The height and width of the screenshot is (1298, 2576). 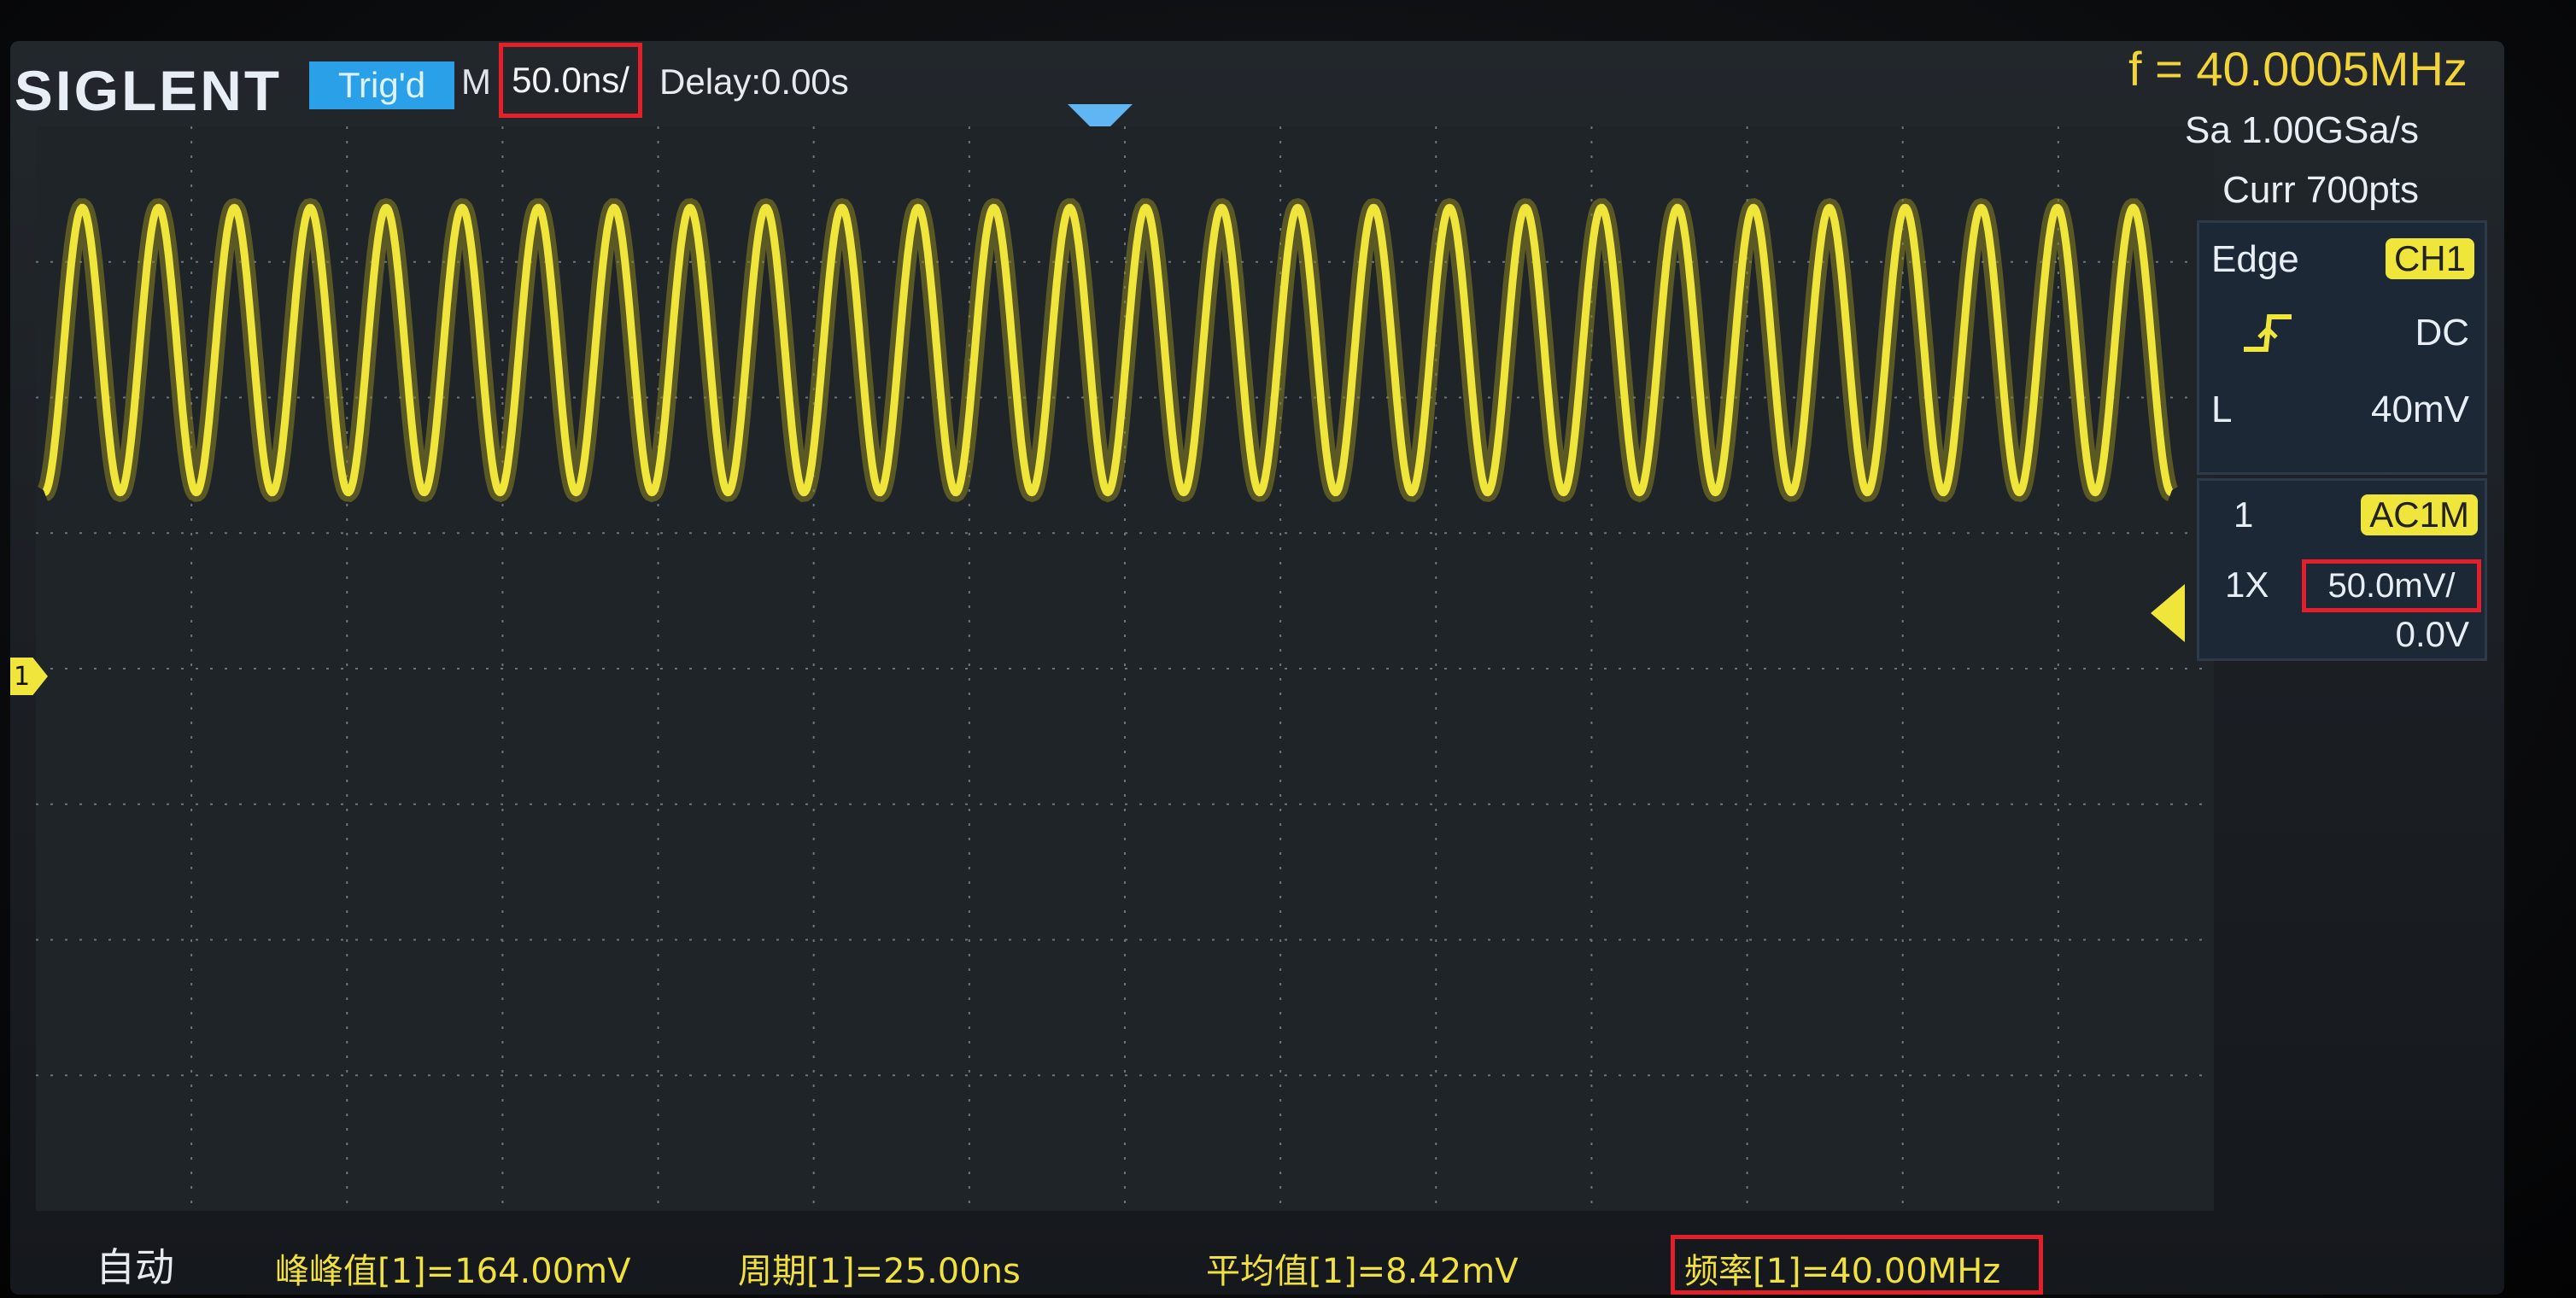 What do you see at coordinates (22, 677) in the screenshot?
I see `channel1-marker-label: 1` at bounding box center [22, 677].